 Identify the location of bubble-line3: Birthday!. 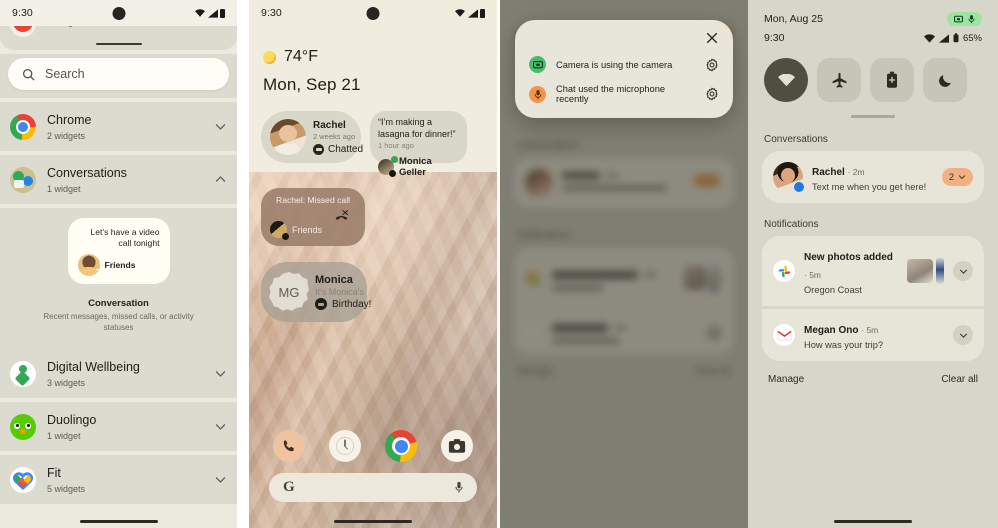
(352, 304).